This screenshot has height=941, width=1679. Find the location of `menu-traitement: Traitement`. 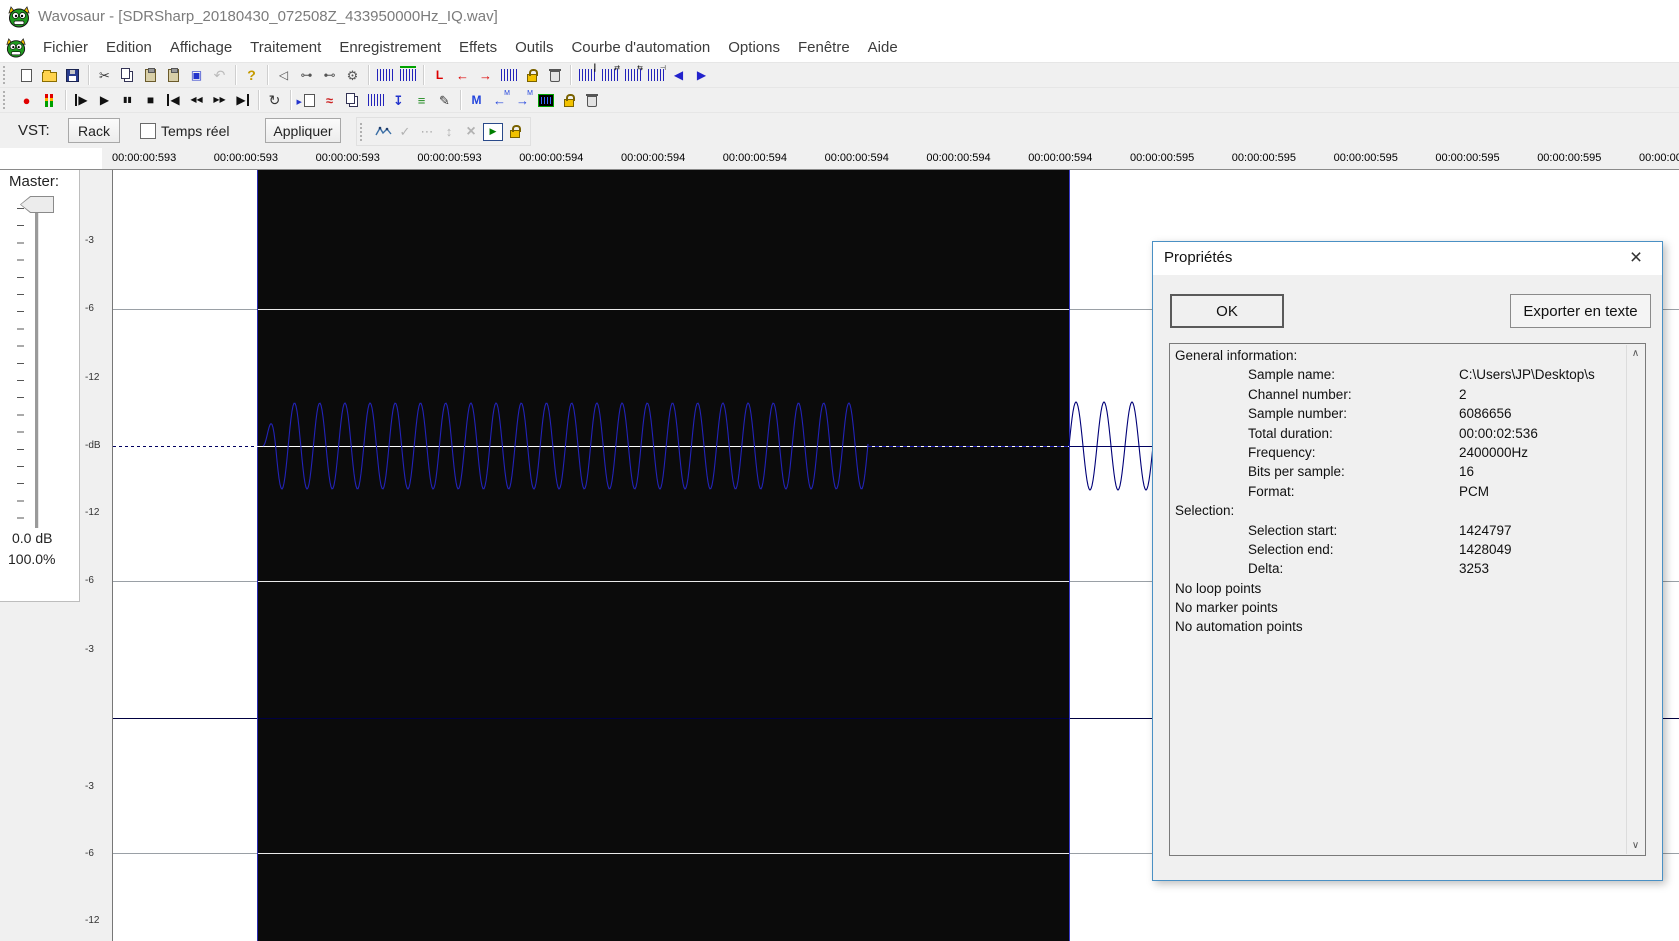

menu-traitement: Traitement is located at coordinates (285, 47).